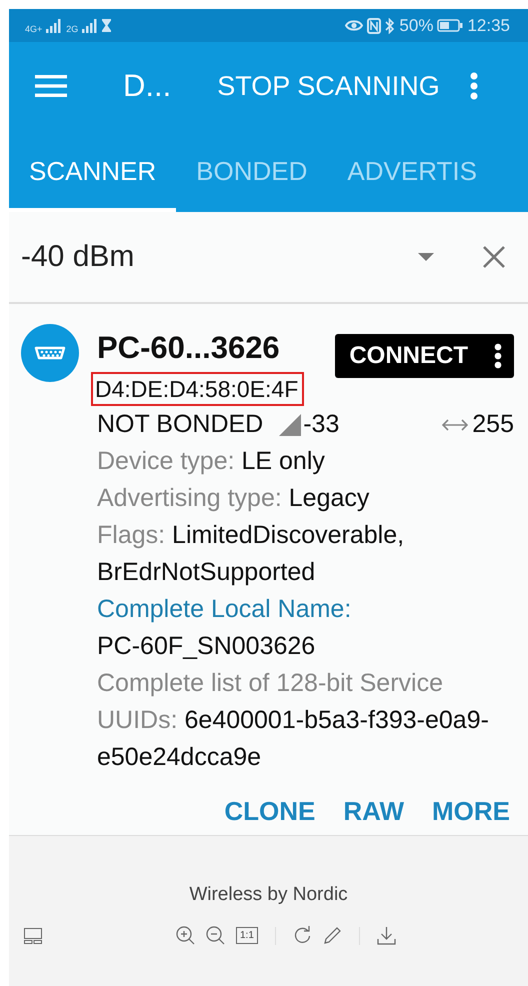 The image size is (528, 986). I want to click on hourglass-icon, so click(107, 25).